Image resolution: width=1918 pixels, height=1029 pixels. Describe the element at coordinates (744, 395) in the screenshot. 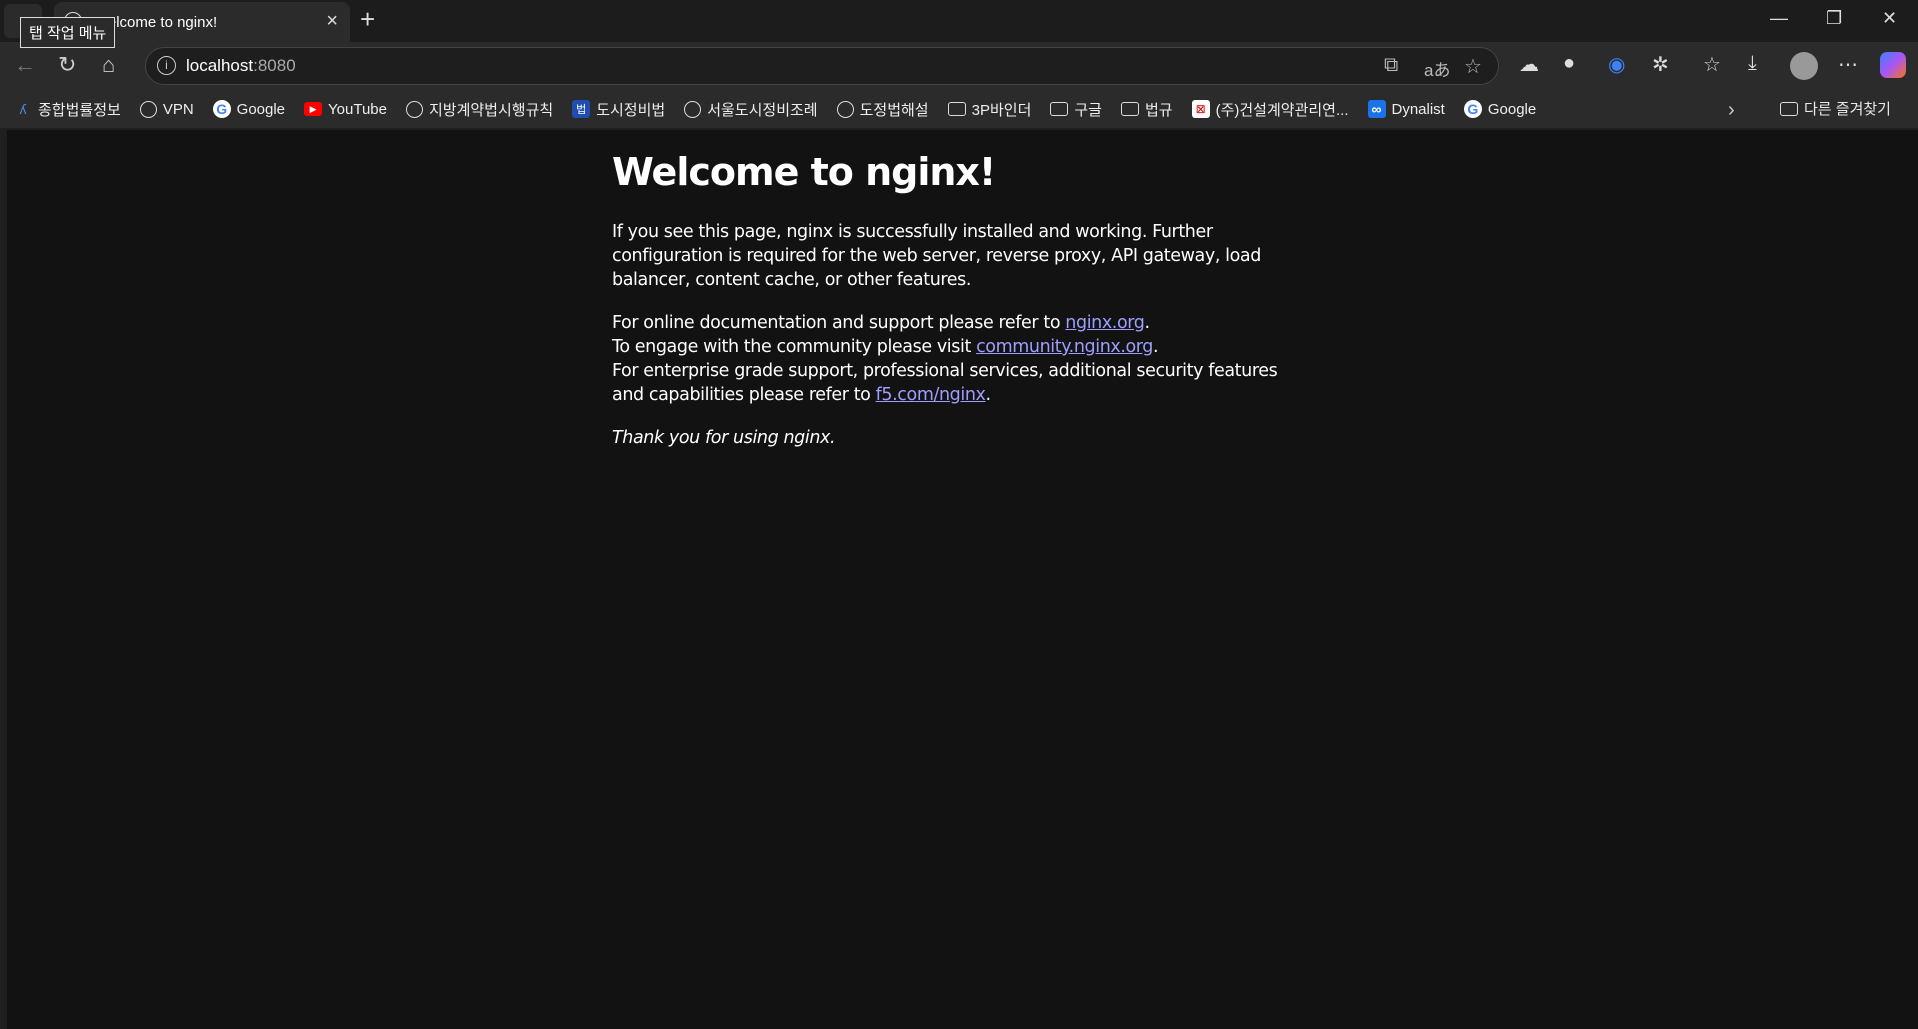

I see `capabilities-text: and capabilities please refer to` at that location.